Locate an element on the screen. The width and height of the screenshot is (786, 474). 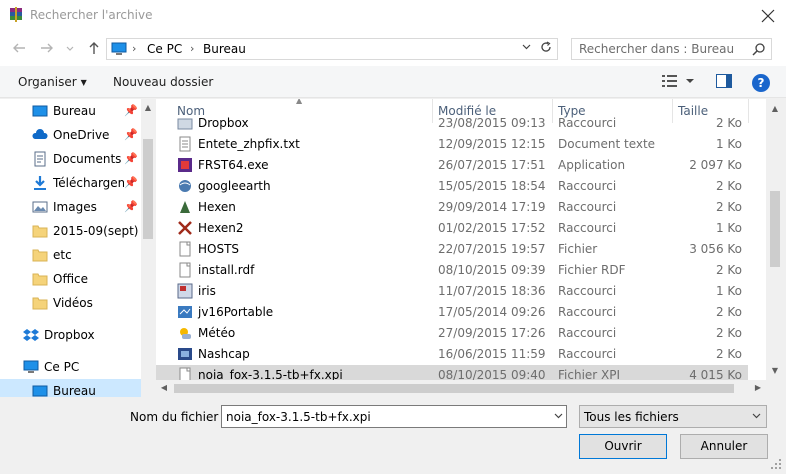
up-button is located at coordinates (94, 48).